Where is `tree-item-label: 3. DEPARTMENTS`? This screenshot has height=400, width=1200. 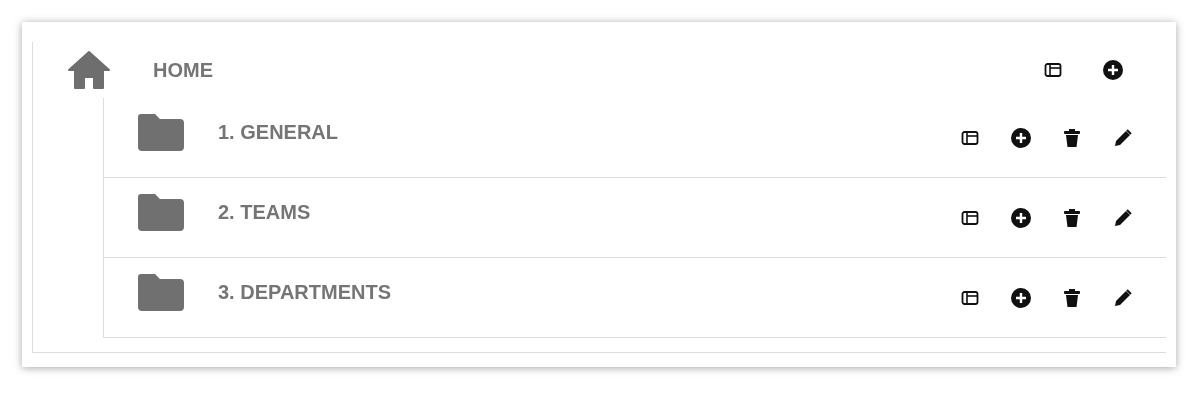 tree-item-label: 3. DEPARTMENTS is located at coordinates (304, 292).